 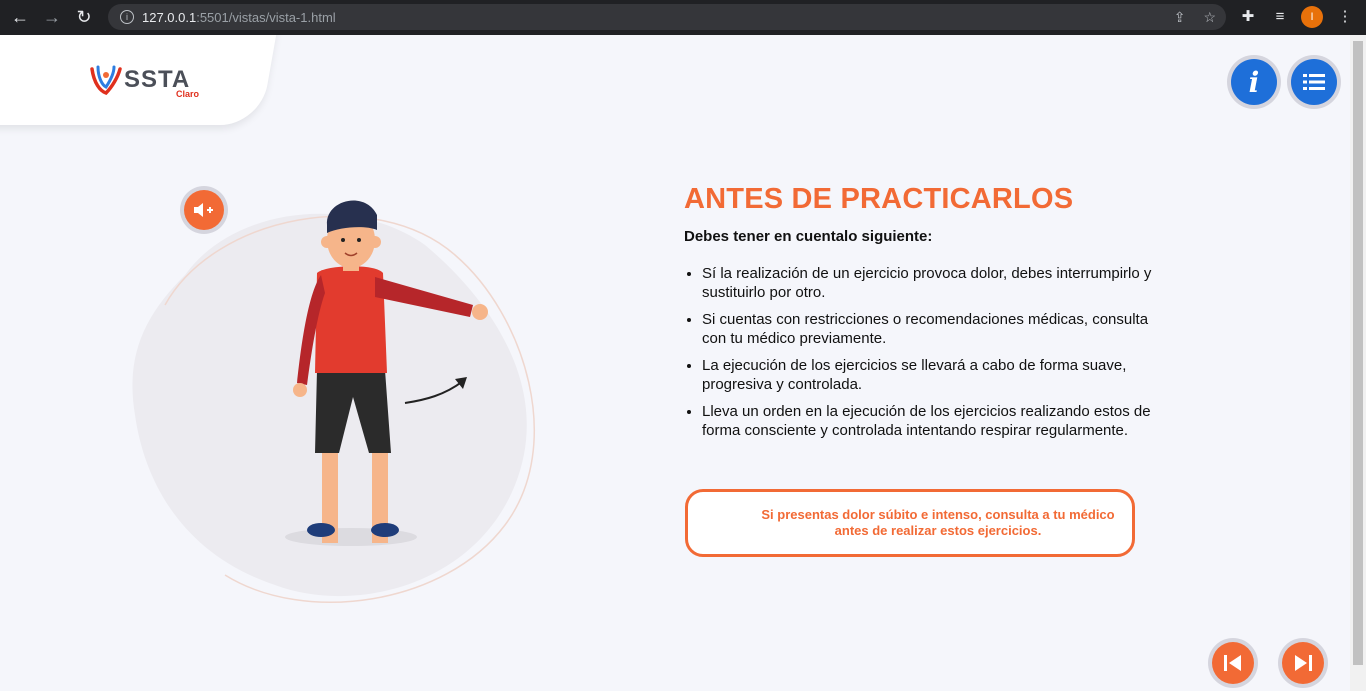 I want to click on scrollbar, so click(x=1358, y=363).